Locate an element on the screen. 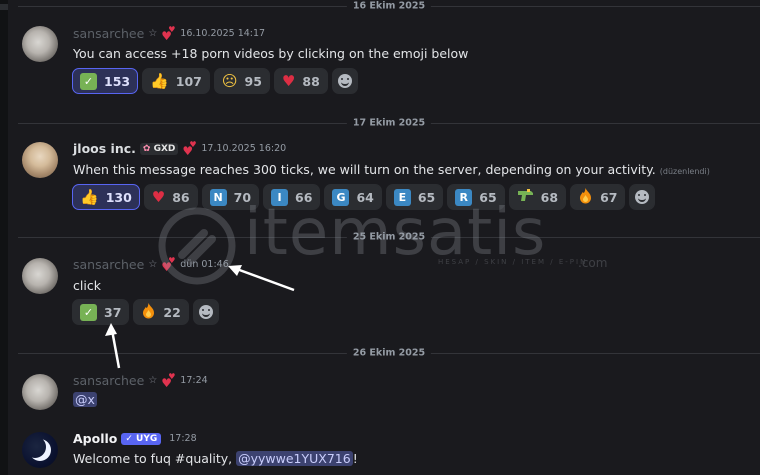  reaction-check-mark: ✓ 153 is located at coordinates (105, 81).